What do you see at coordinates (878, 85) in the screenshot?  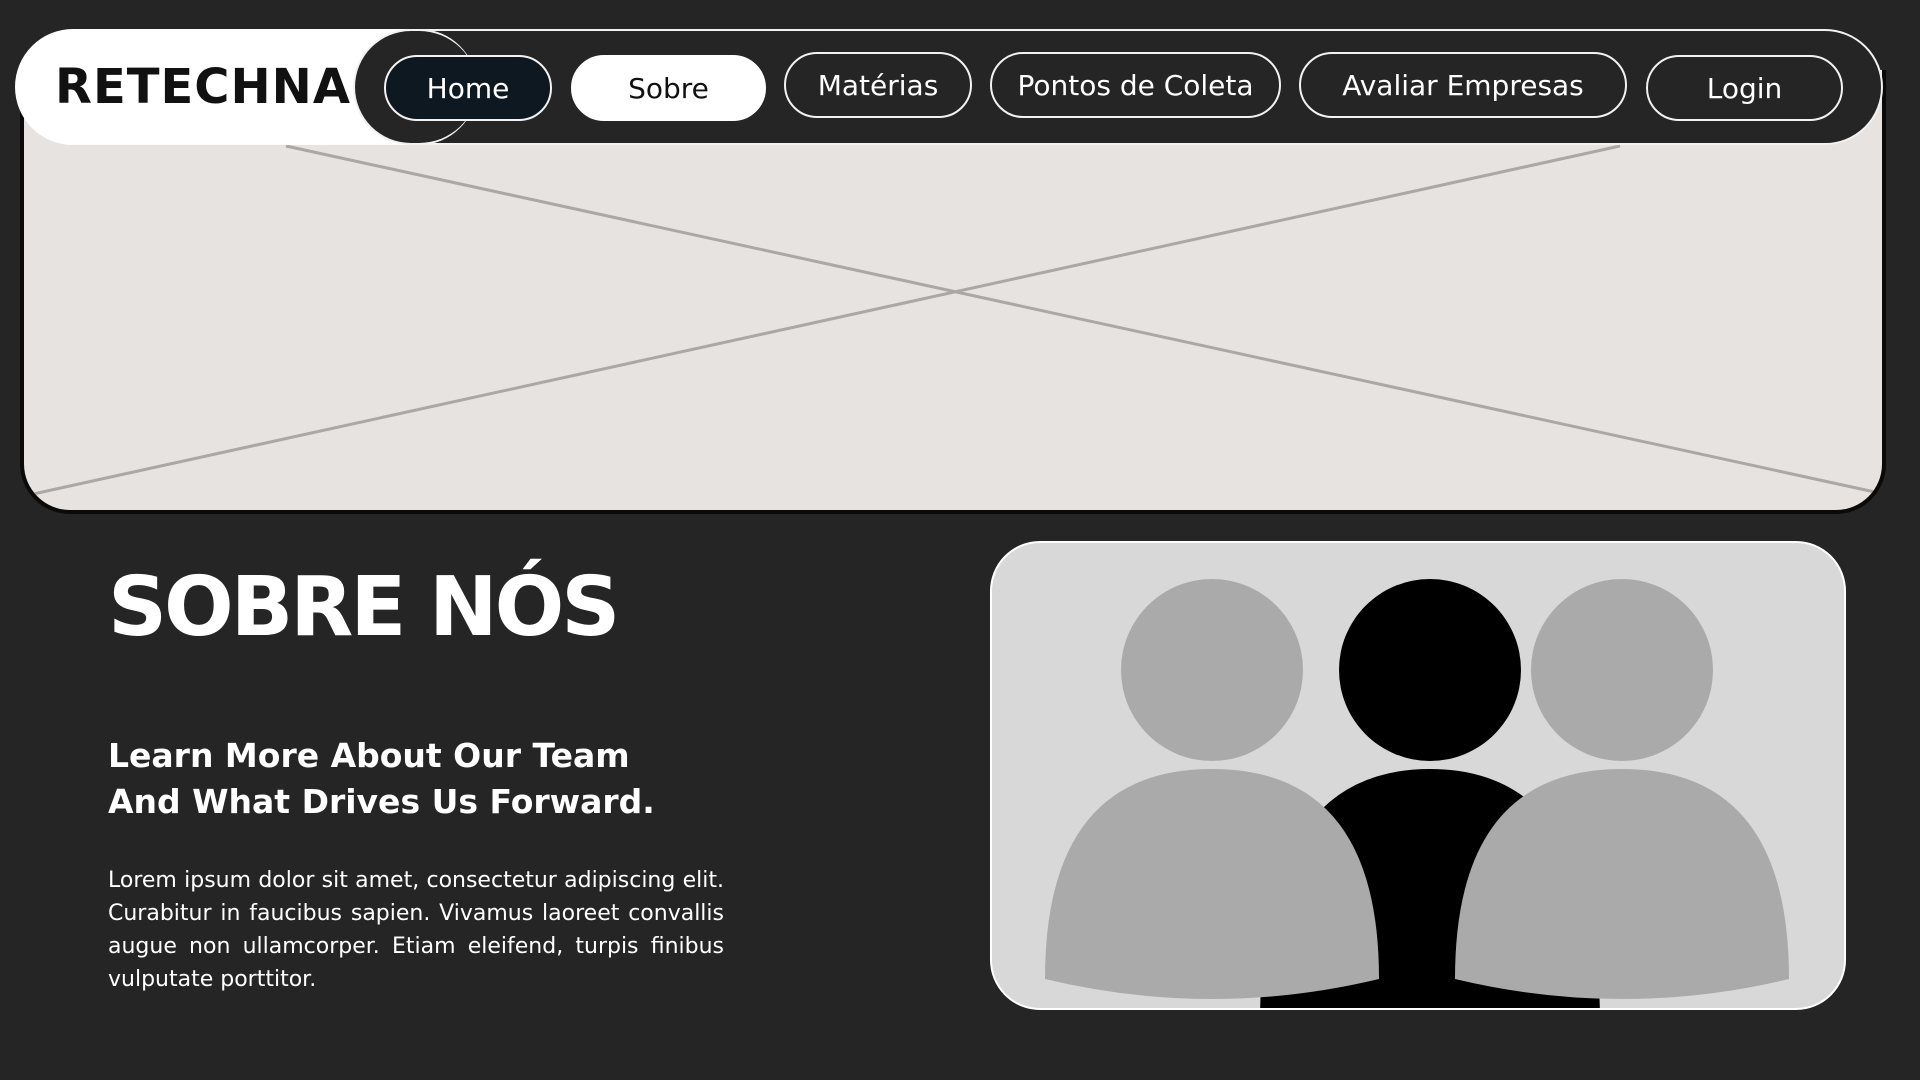 I see `nav-materias-button: Matérias` at bounding box center [878, 85].